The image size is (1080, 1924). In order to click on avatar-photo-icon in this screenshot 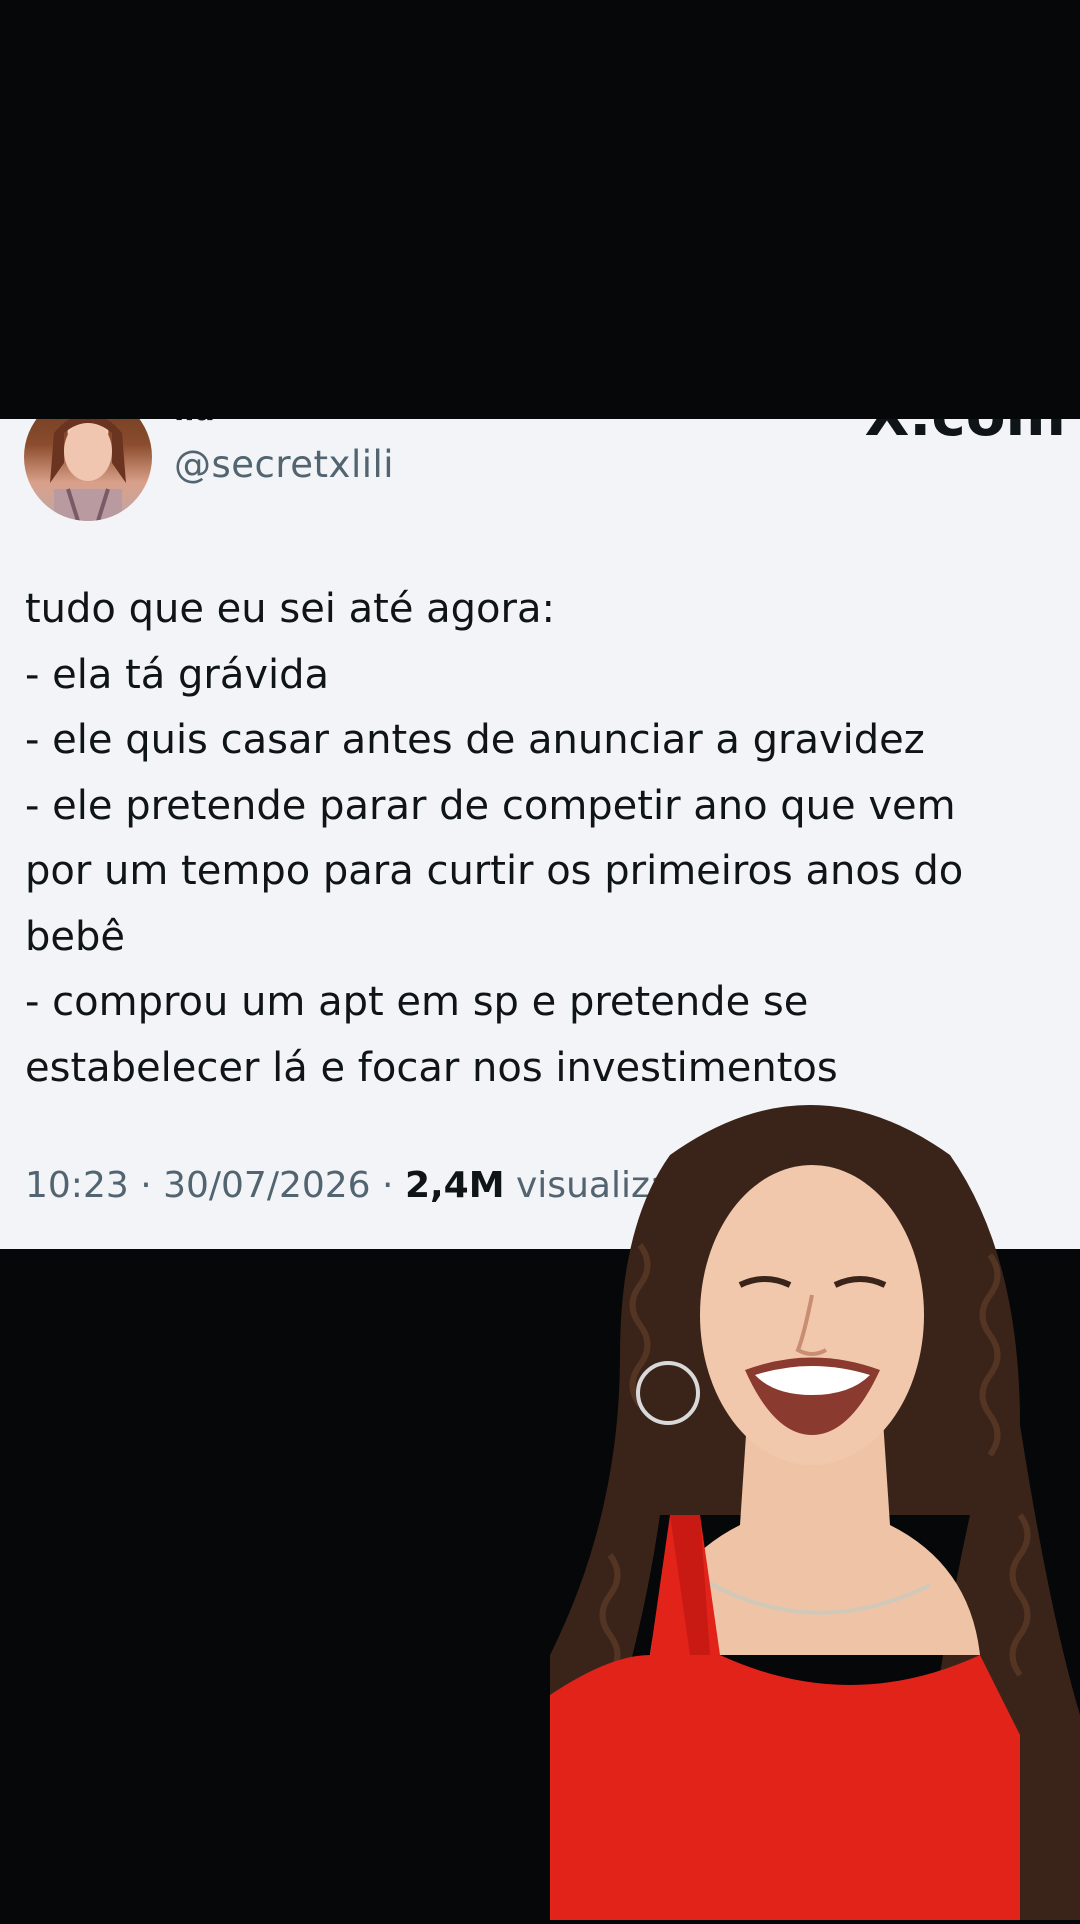, I will do `click(88, 470)`.